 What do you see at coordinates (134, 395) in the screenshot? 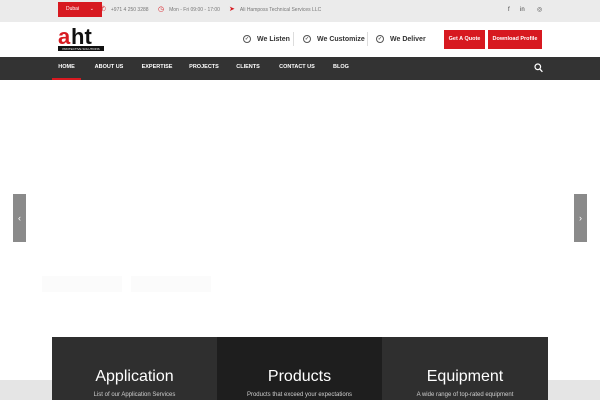
I see `feature-text: List of our Application Services` at bounding box center [134, 395].